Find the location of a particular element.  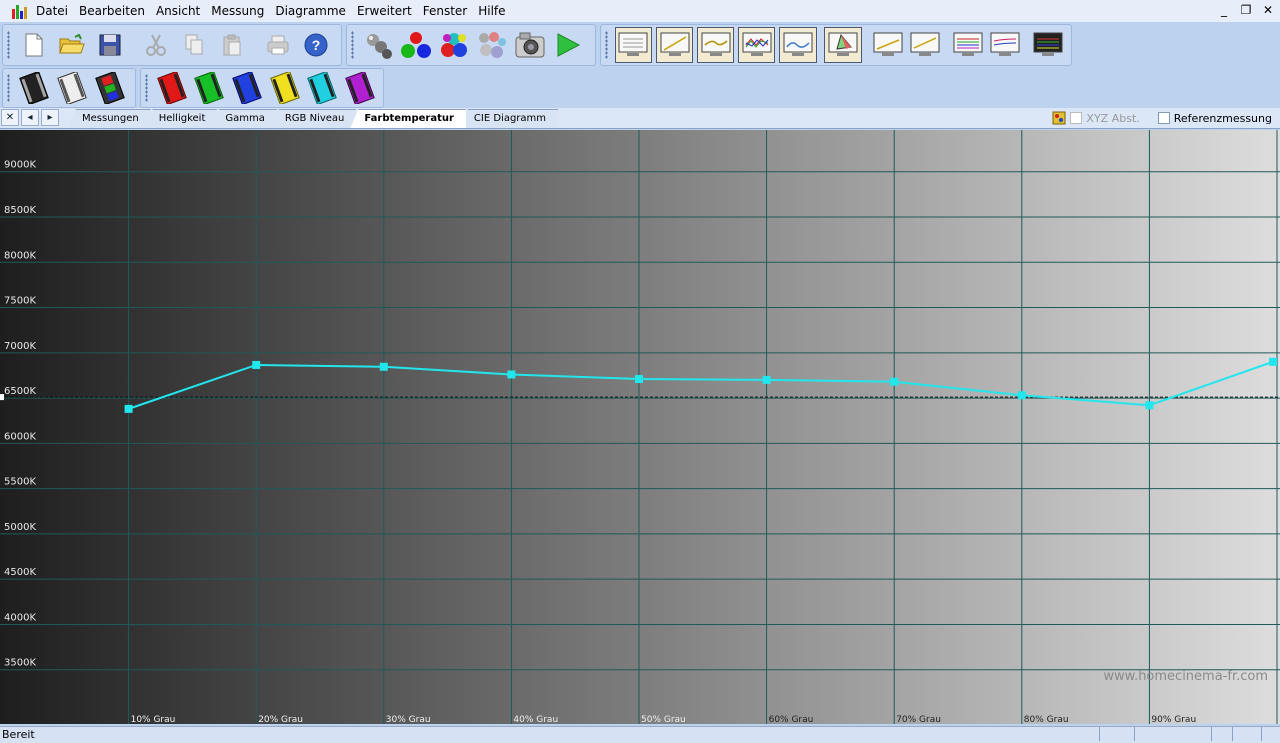

app-icon is located at coordinates (20, 11).